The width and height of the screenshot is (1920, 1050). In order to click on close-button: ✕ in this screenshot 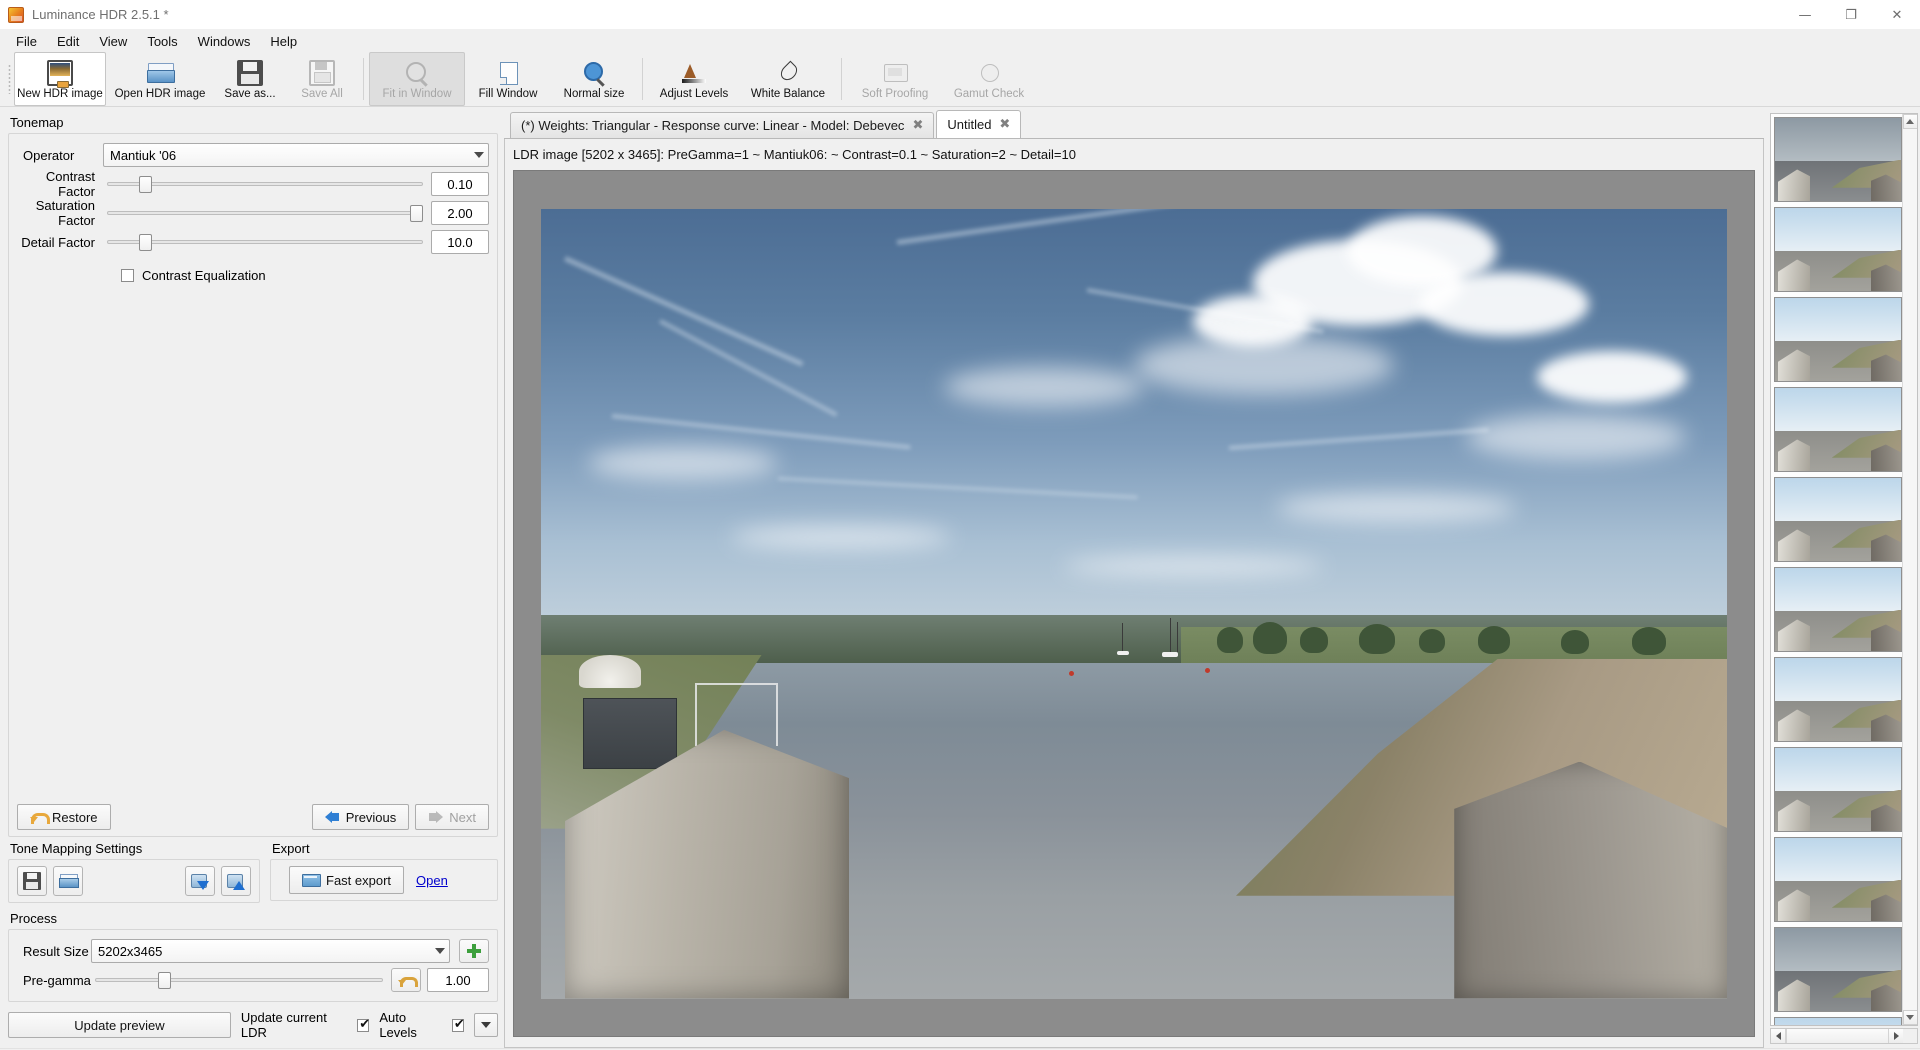, I will do `click(1897, 15)`.